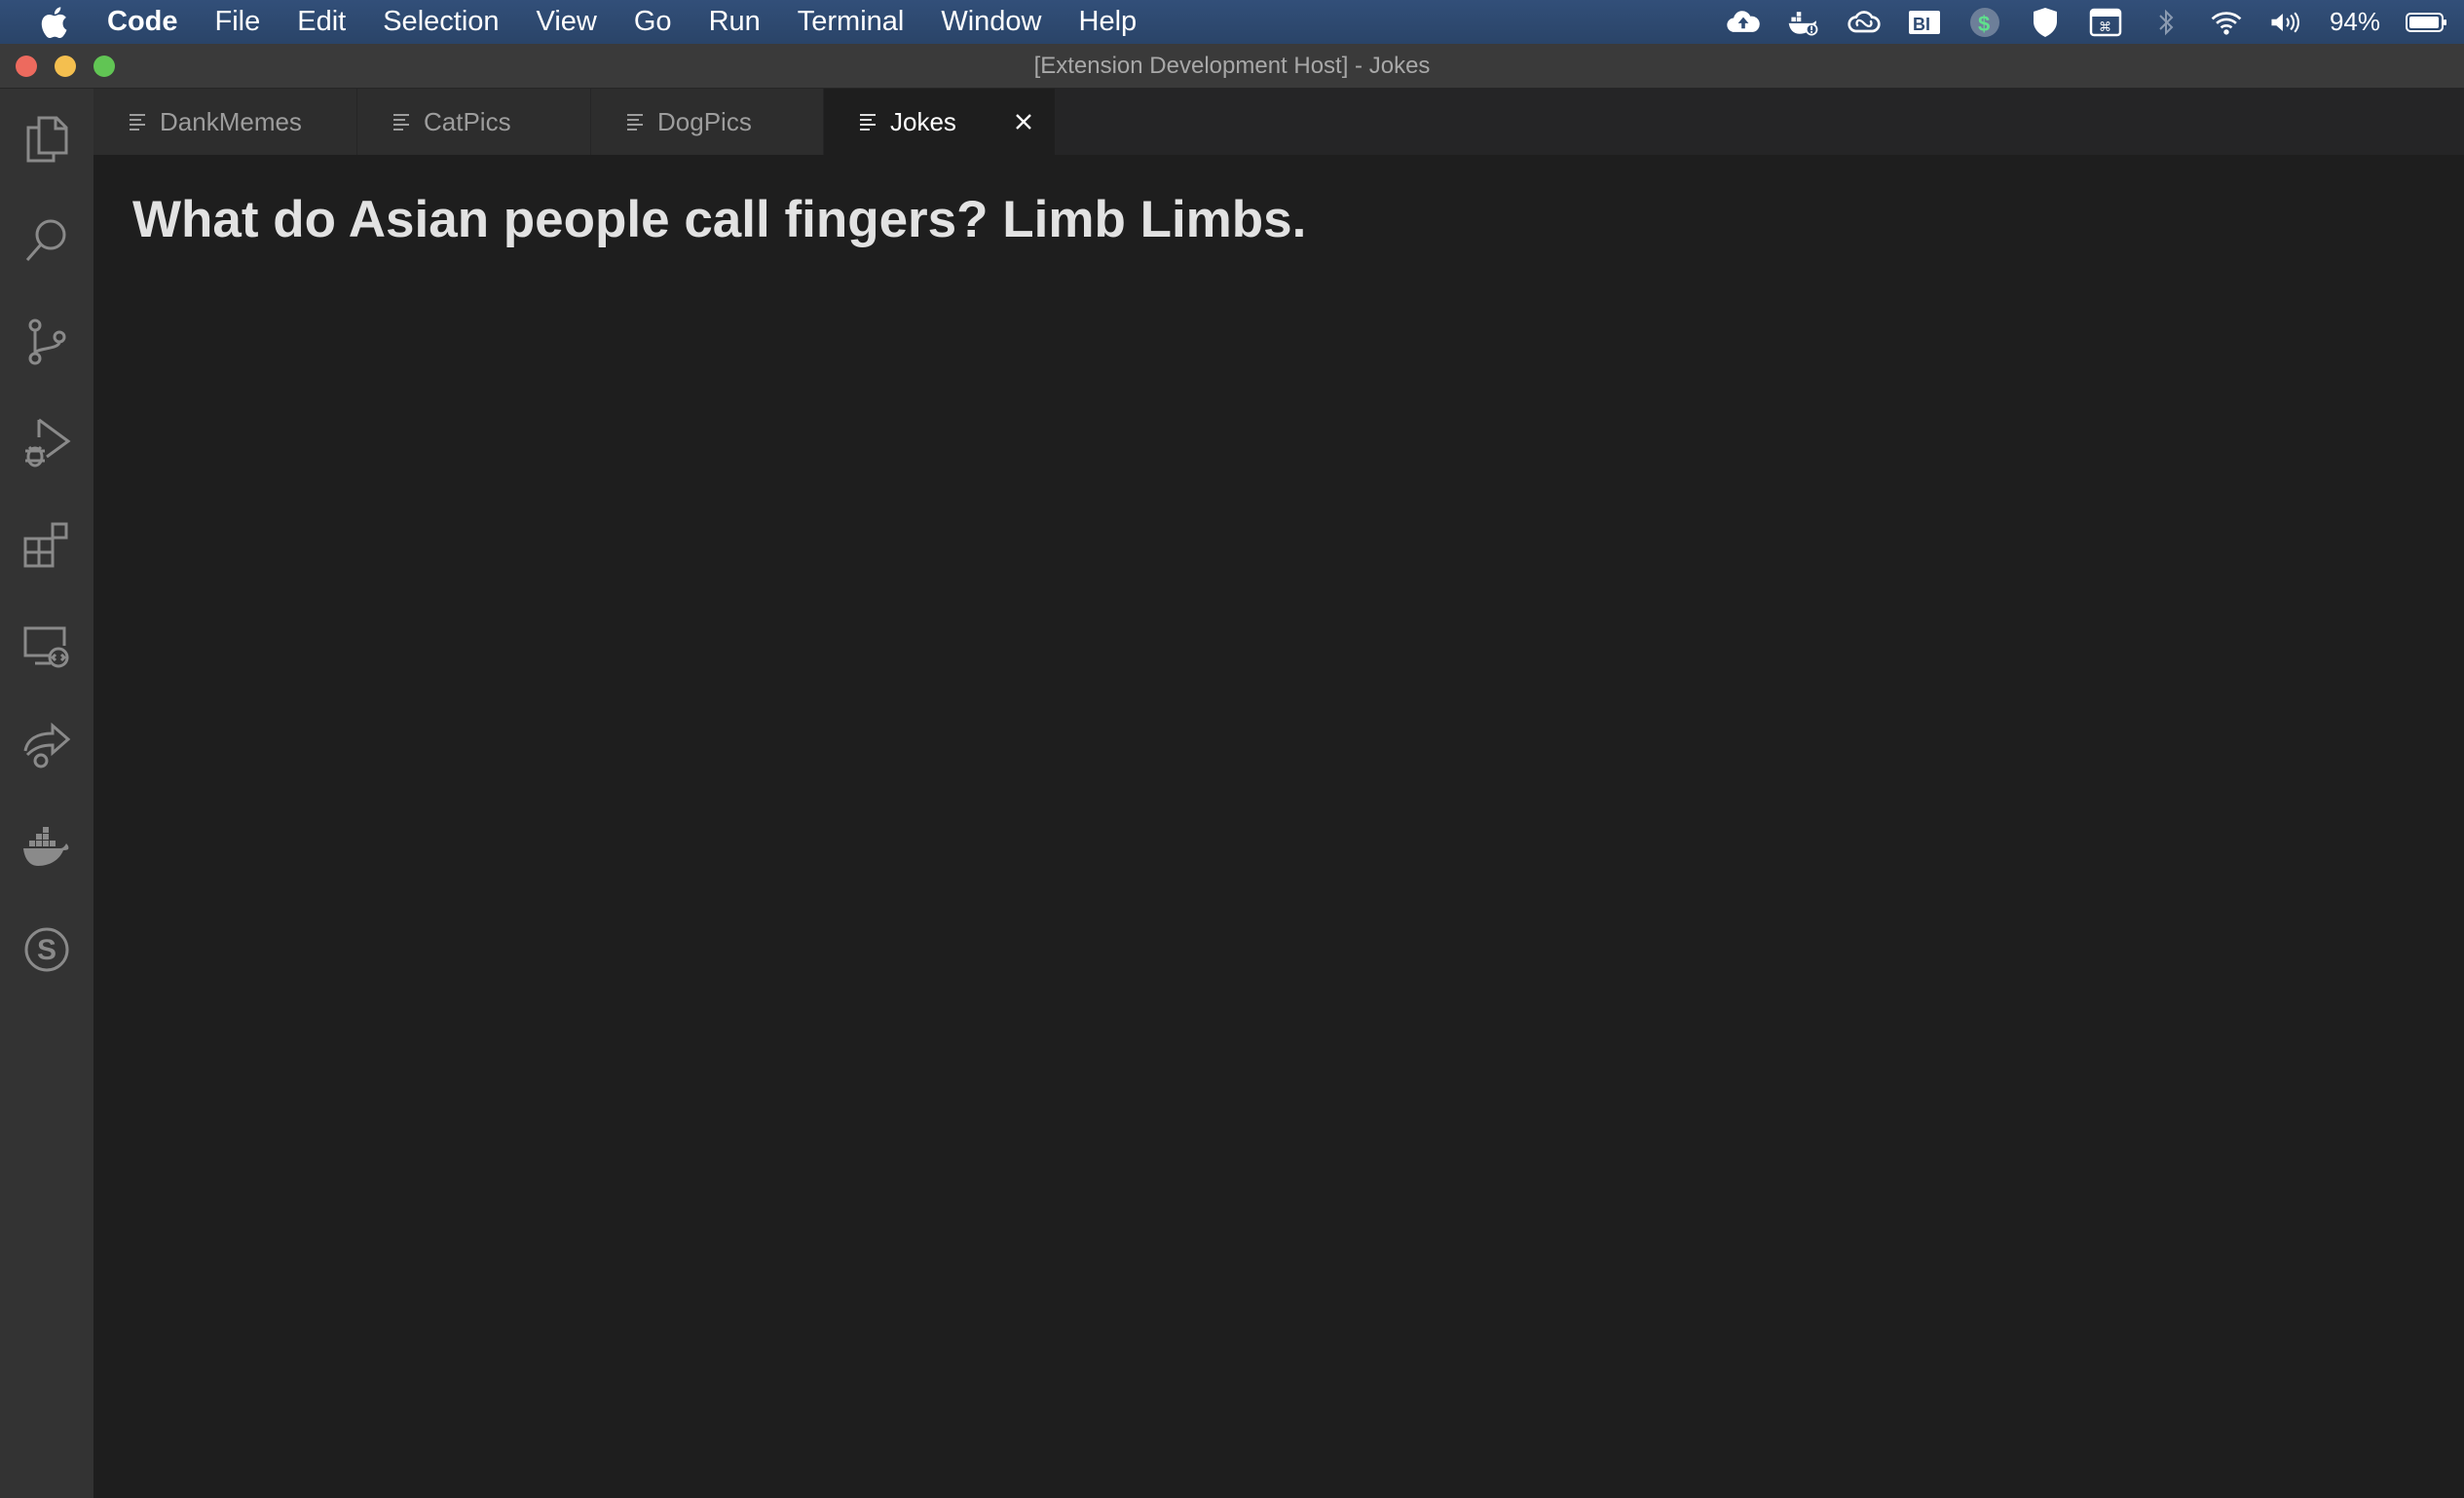 The image size is (2464, 1498). I want to click on svg-text: S, so click(46, 950).